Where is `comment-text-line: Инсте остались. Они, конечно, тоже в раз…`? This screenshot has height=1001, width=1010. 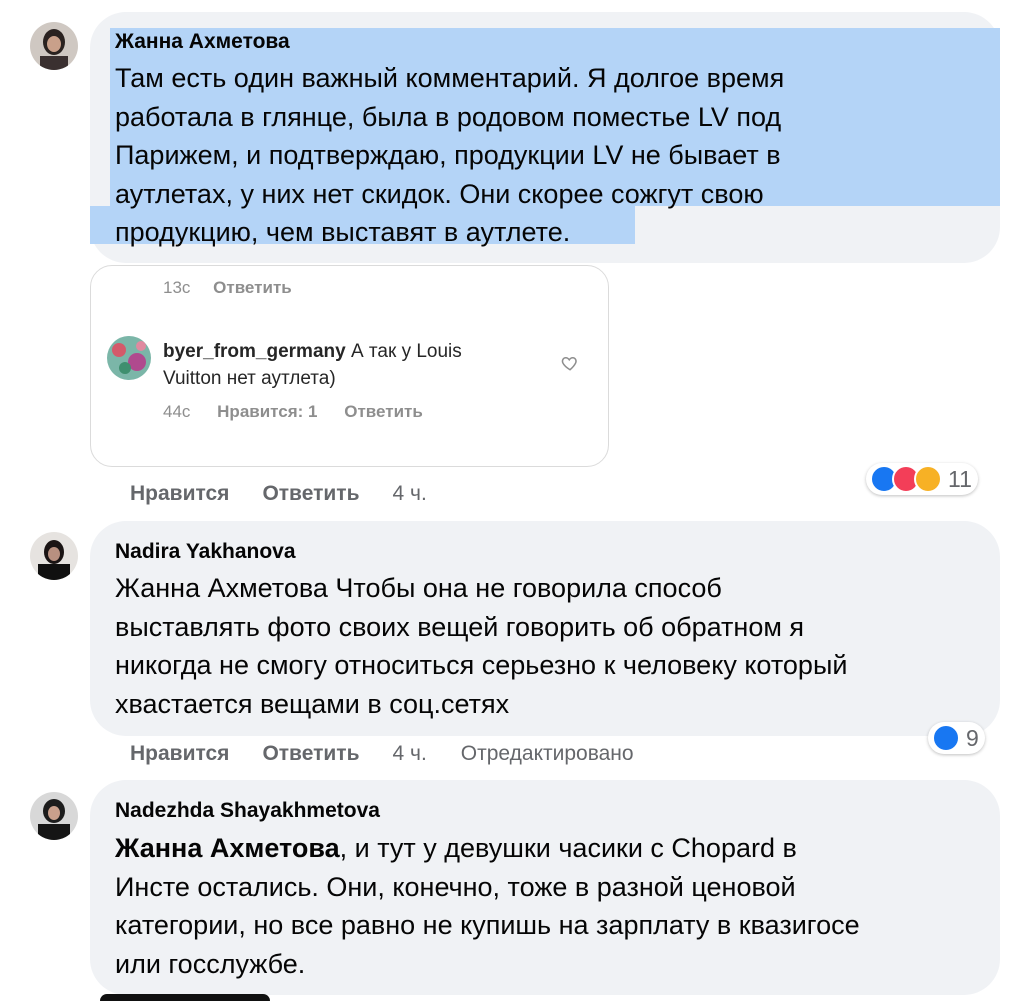 comment-text-line: Инсте остались. Они, конечно, тоже в раз… is located at coordinates (455, 886).